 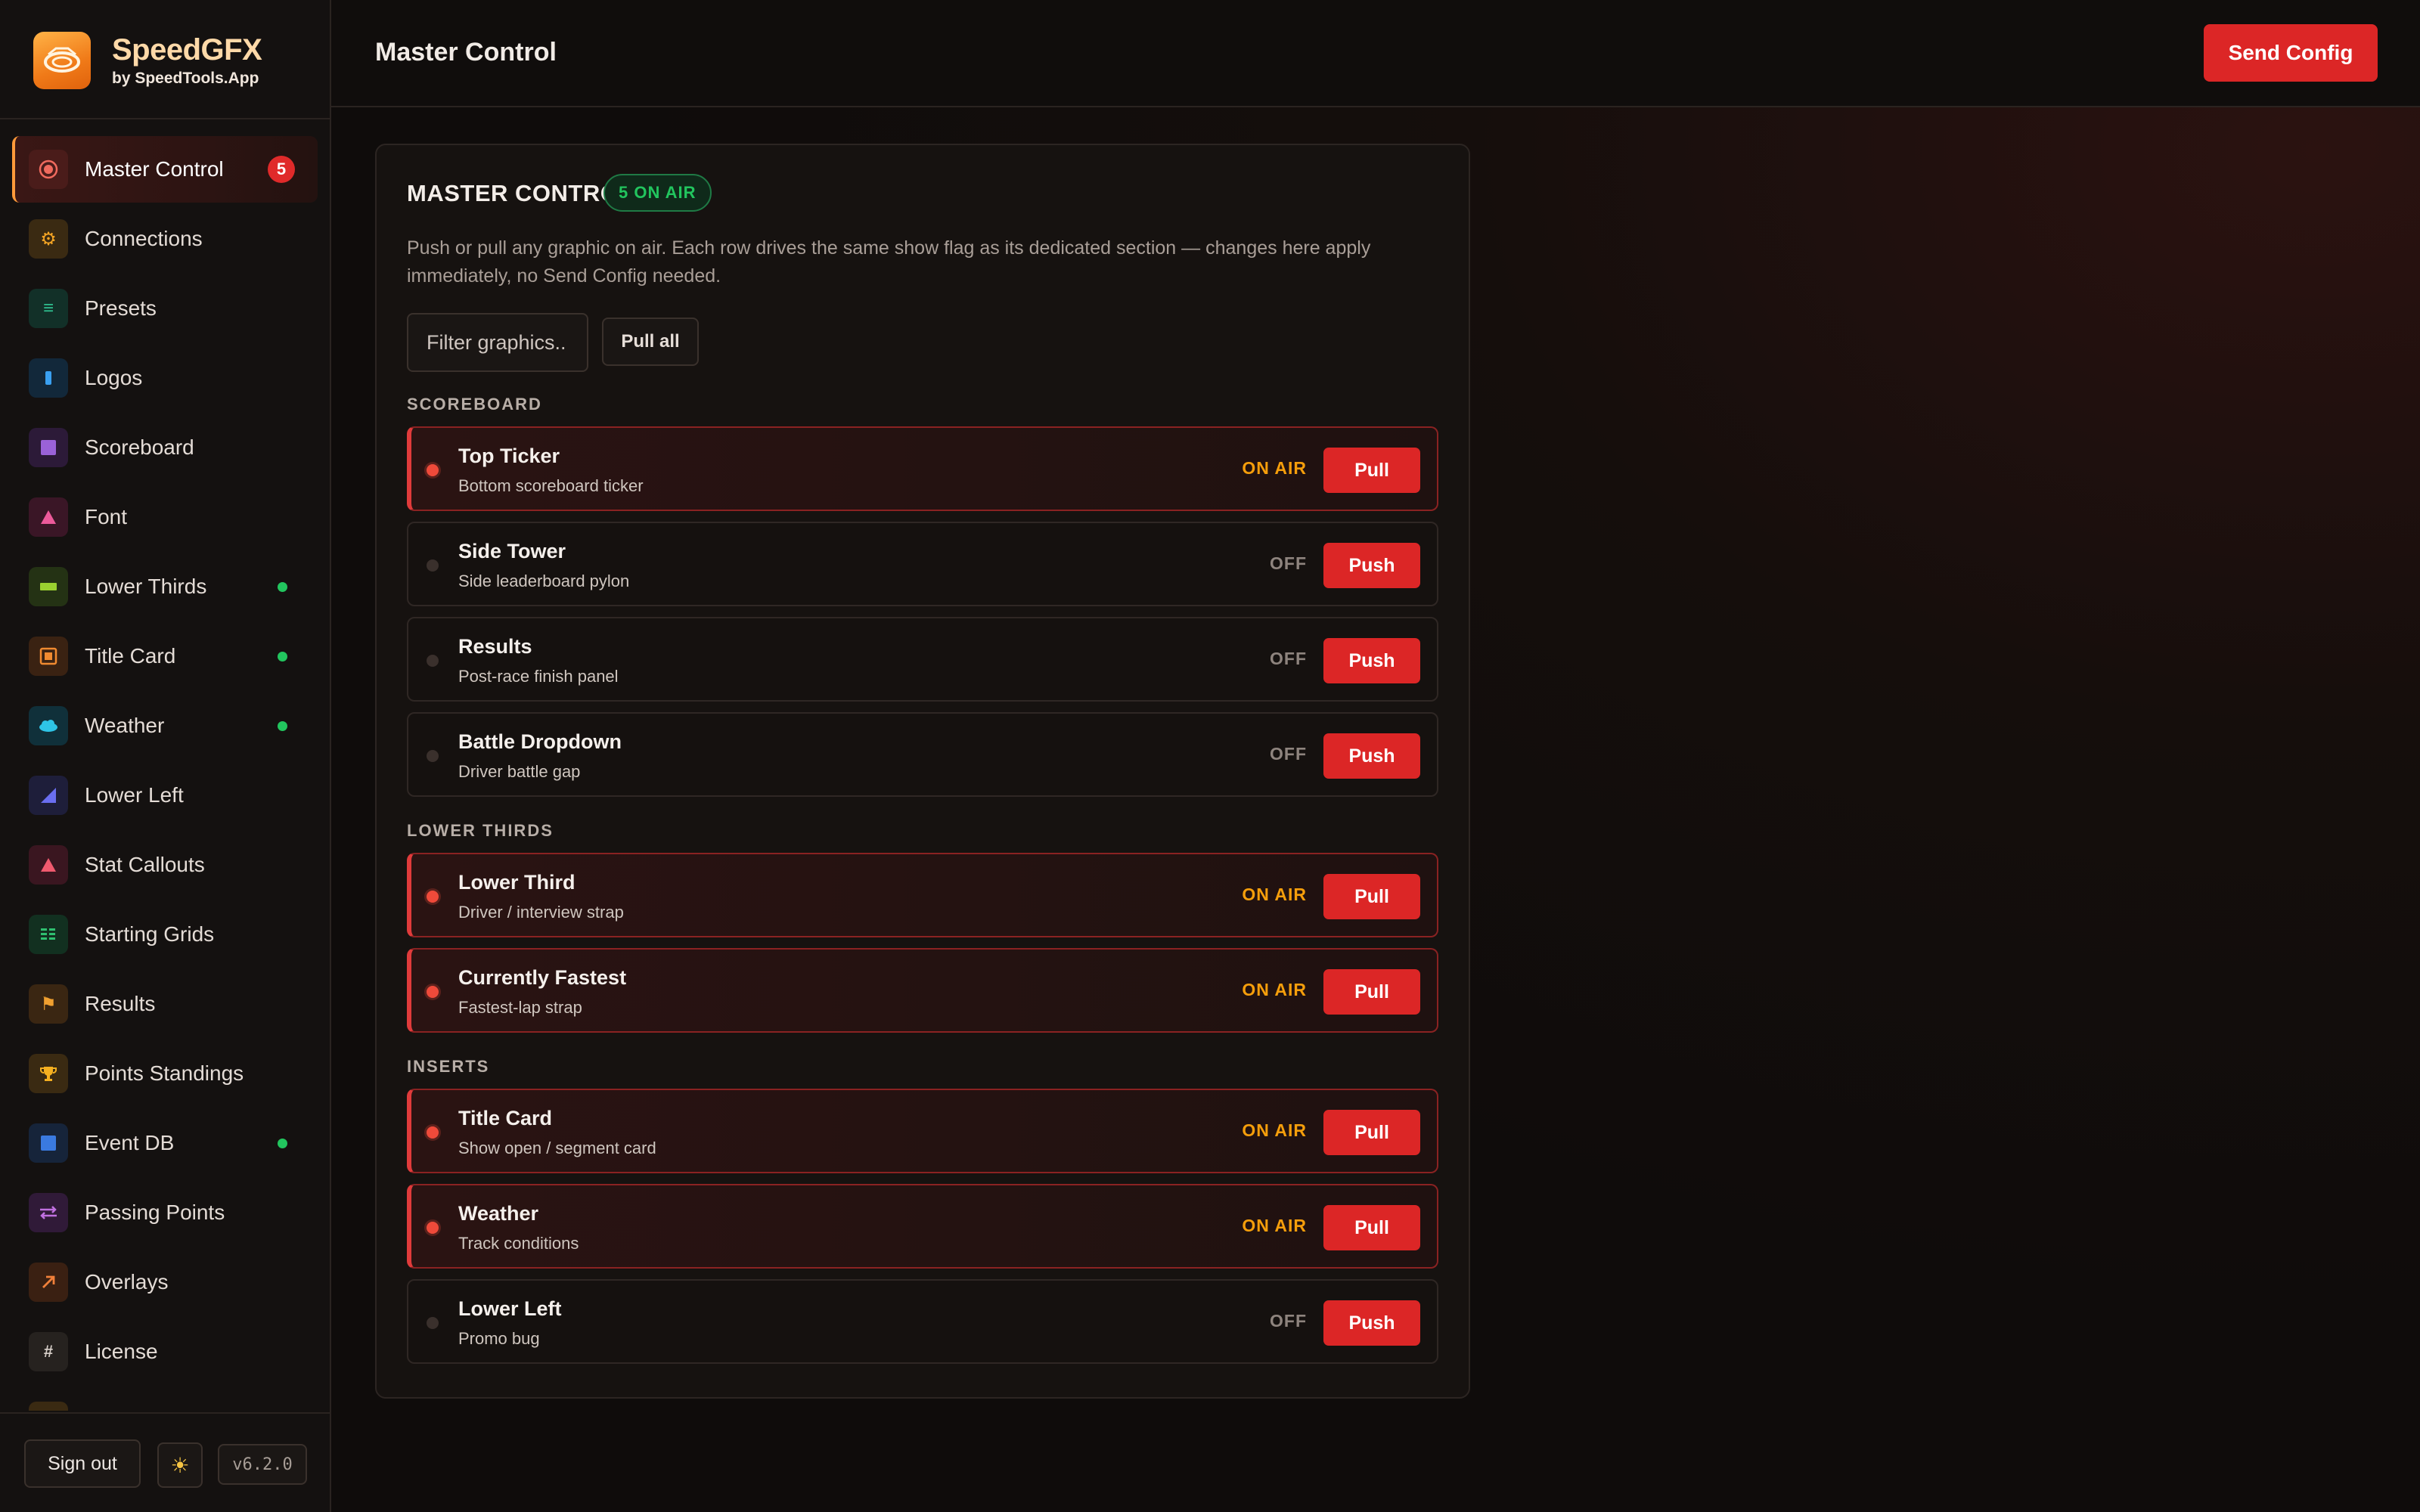 I want to click on graphic-description: Fastest-lap strap, so click(x=520, y=1007).